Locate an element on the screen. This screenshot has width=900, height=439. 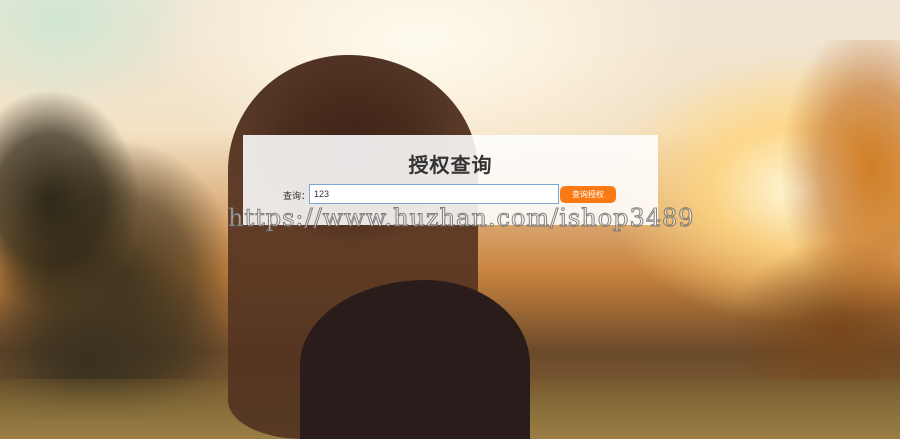
query-button: 查询授权 is located at coordinates (588, 194).